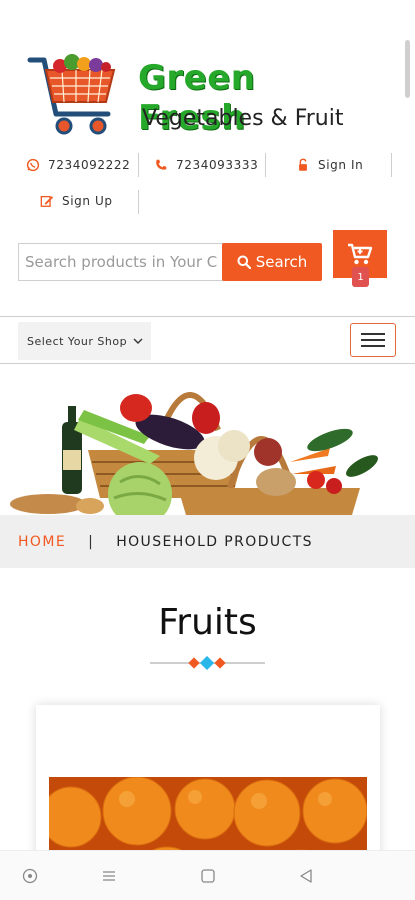  Describe the element at coordinates (196, 97) in the screenshot. I see `site-logo: Green Fresh Vegetables & Fruit` at that location.